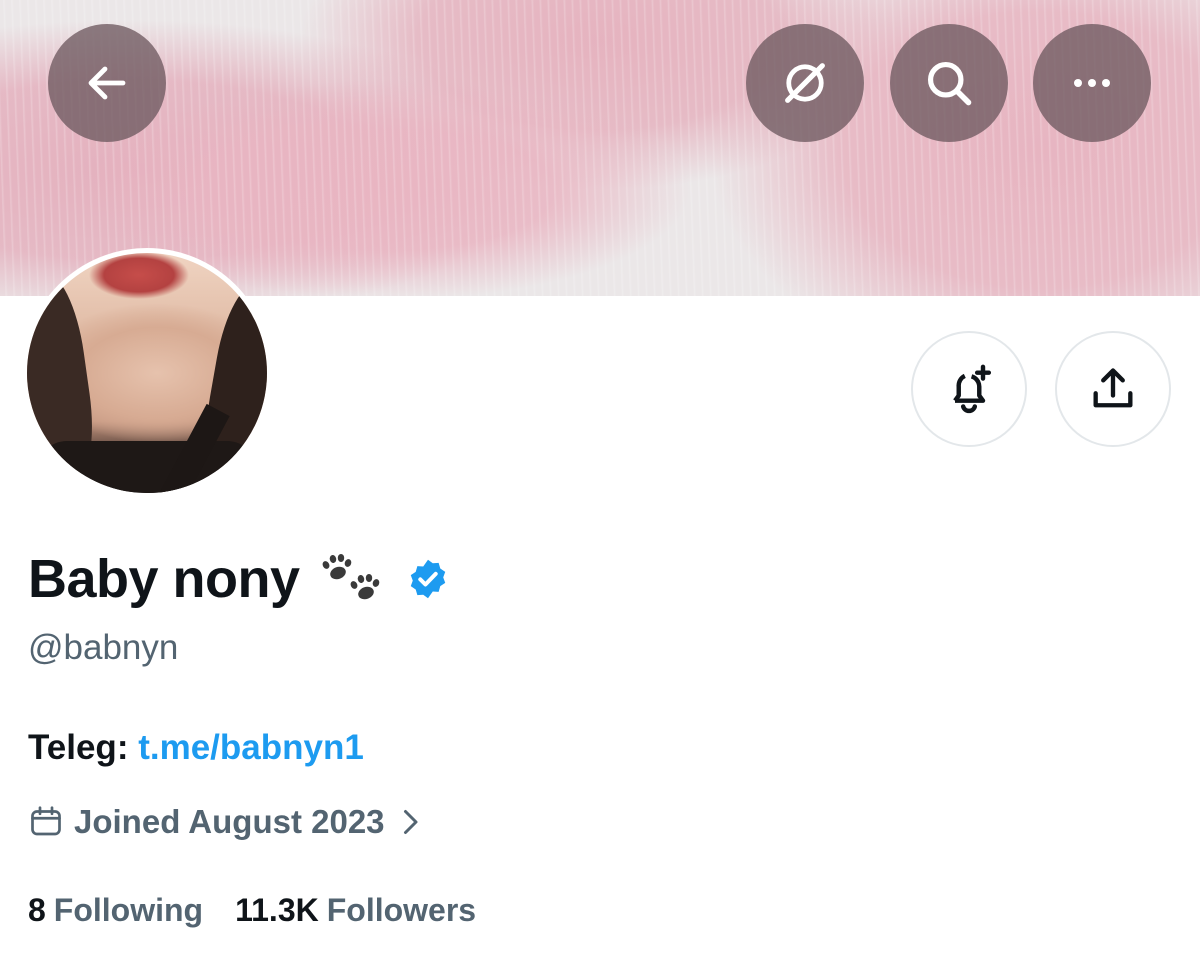 This screenshot has width=1200, height=978. What do you see at coordinates (401, 910) in the screenshot?
I see `followers-label: Followers` at bounding box center [401, 910].